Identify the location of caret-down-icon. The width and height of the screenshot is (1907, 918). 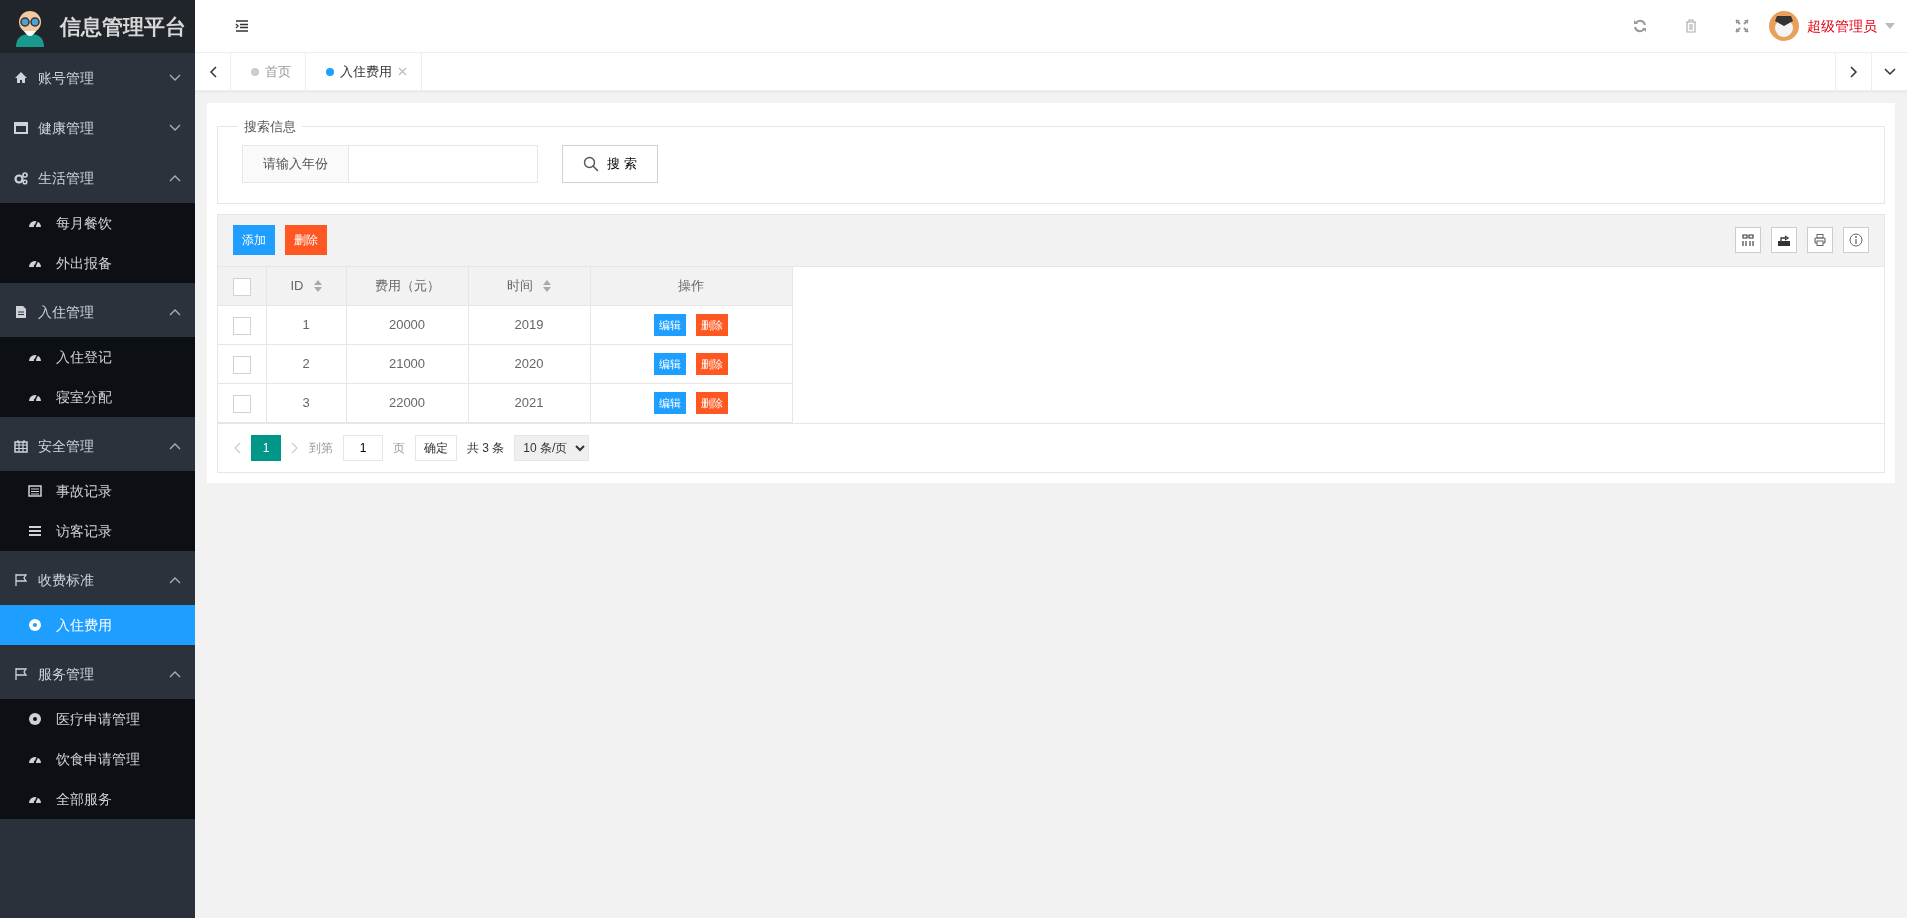
(1890, 26).